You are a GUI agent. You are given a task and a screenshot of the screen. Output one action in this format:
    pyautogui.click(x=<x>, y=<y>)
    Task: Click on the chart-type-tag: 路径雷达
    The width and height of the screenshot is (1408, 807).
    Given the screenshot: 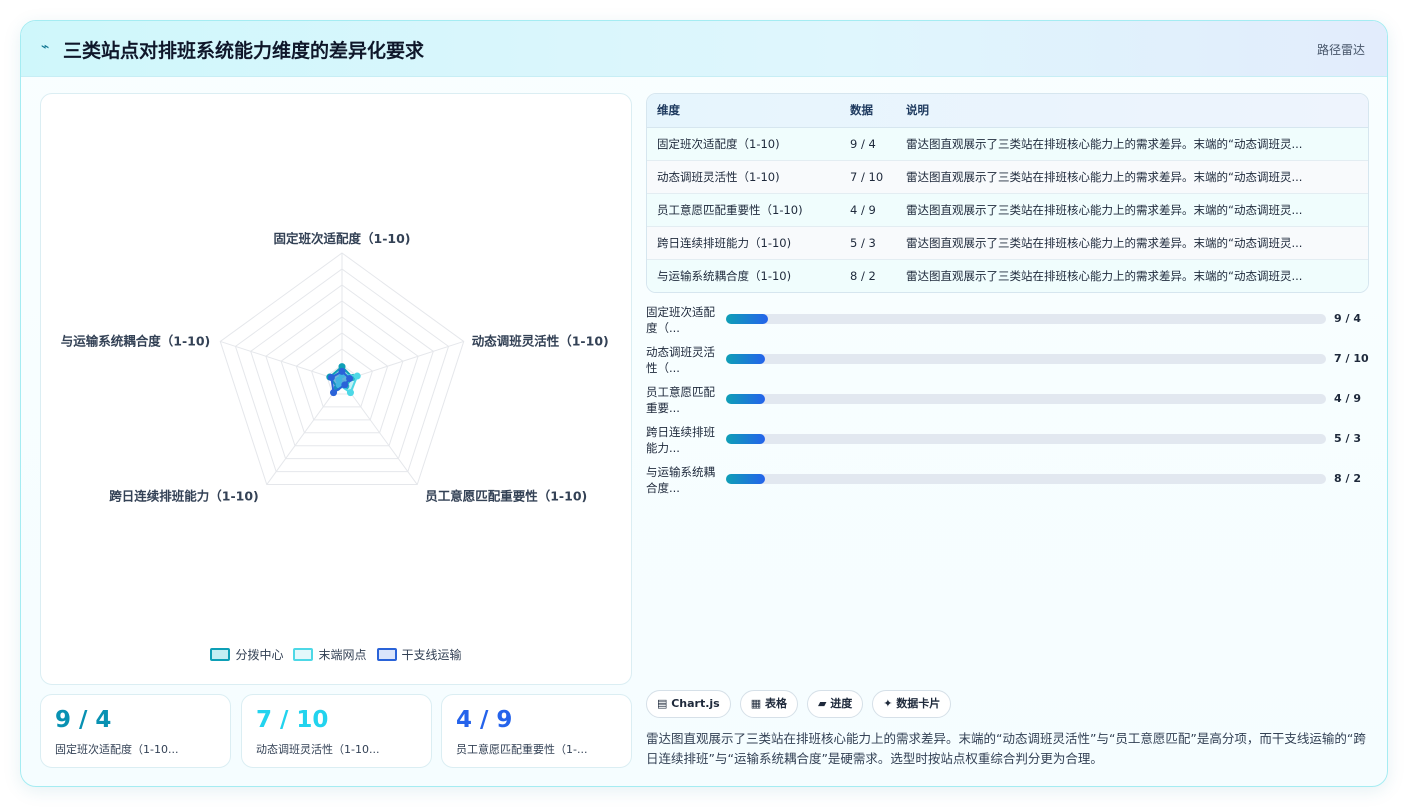 What is the action you would take?
    pyautogui.click(x=1340, y=50)
    